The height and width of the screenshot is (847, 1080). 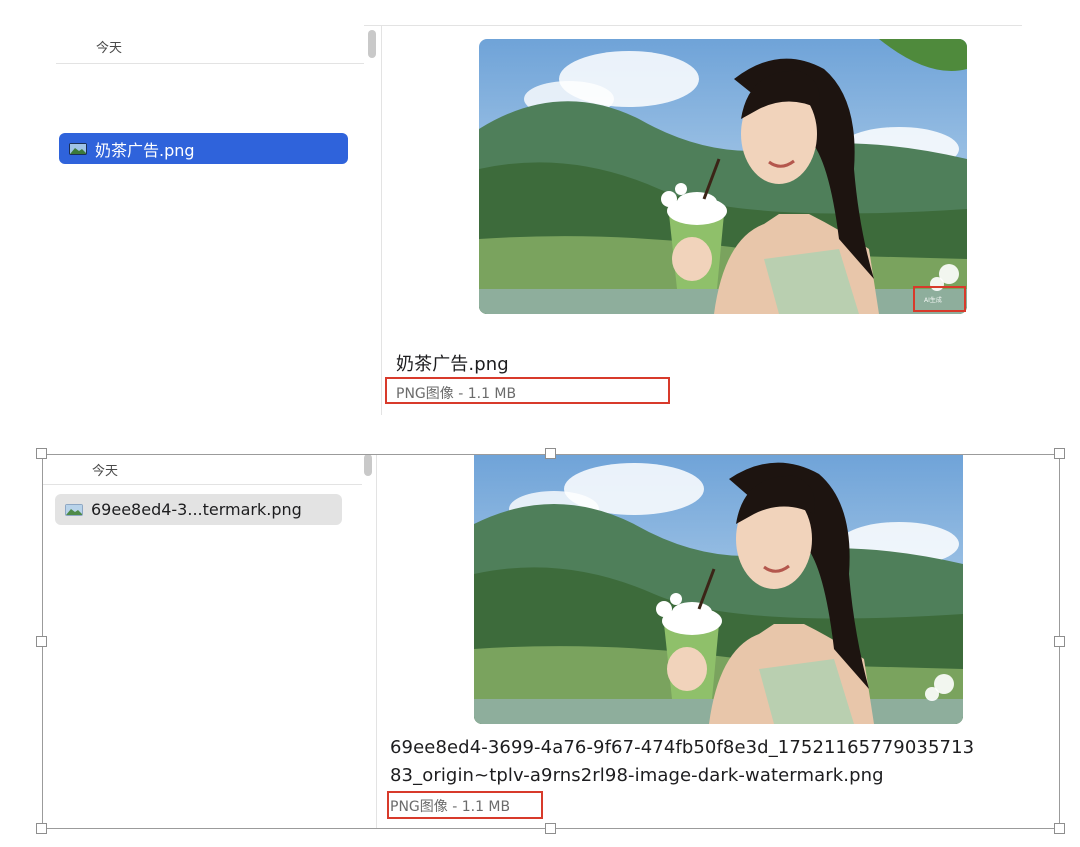 What do you see at coordinates (41, 641) in the screenshot?
I see `resize-handle-middle-left` at bounding box center [41, 641].